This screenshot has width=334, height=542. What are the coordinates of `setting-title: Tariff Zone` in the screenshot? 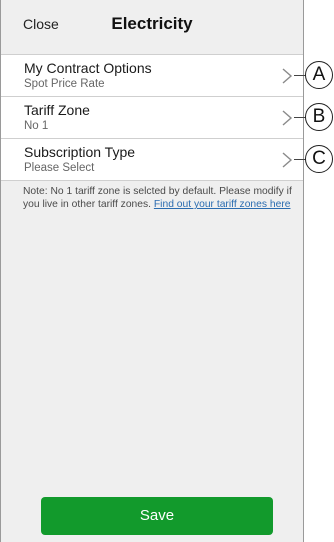 It's located at (57, 110).